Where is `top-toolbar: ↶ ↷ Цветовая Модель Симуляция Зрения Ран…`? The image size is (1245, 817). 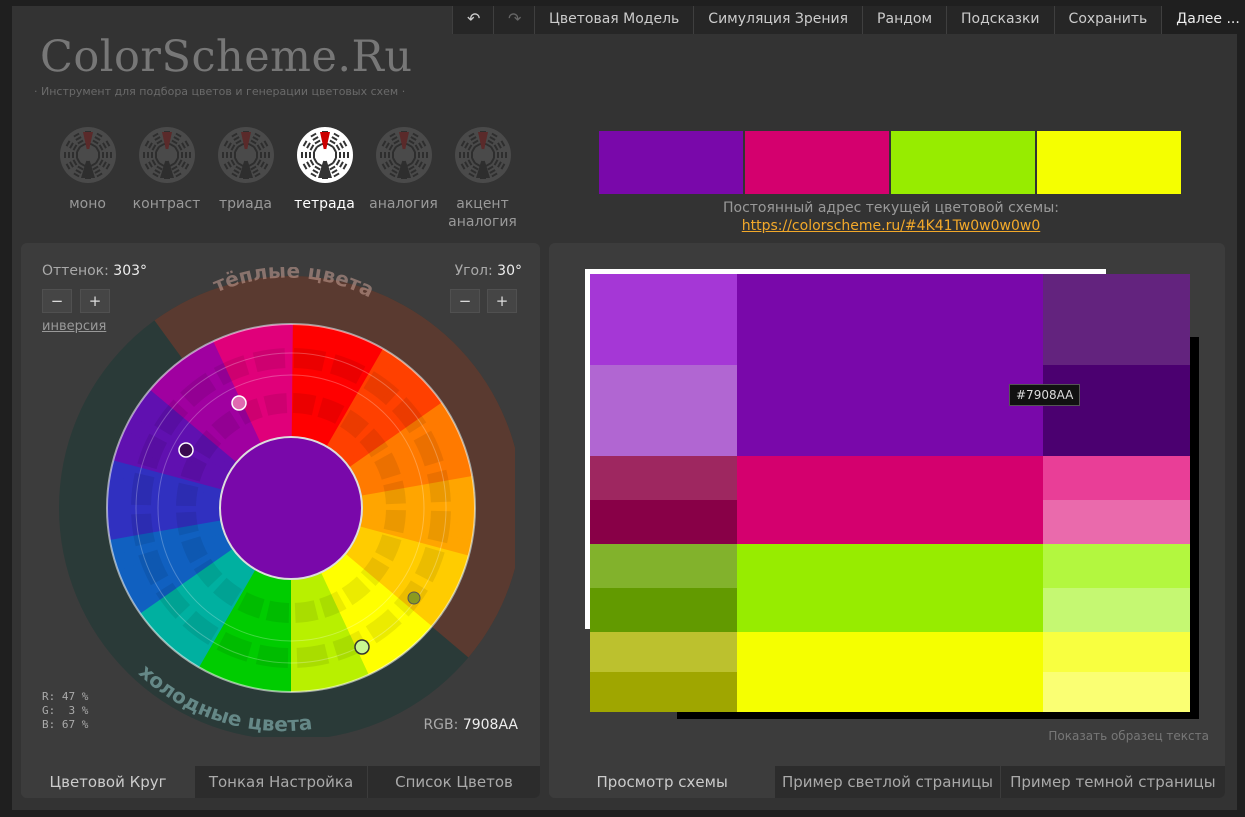
top-toolbar: ↶ ↷ Цветовая Модель Симуляция Зрения Ран… is located at coordinates (848, 20).